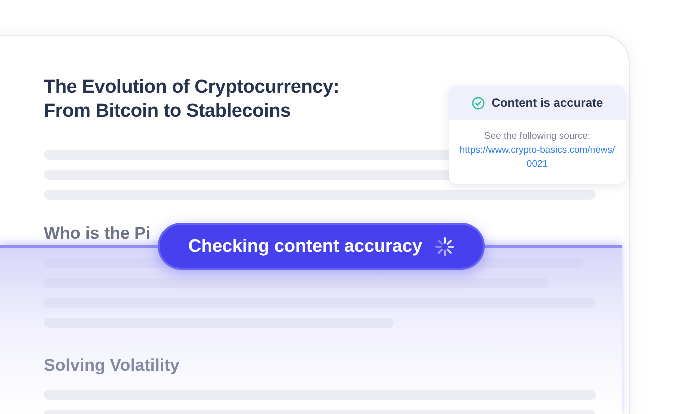 Image resolution: width=700 pixels, height=414 pixels. What do you see at coordinates (548, 103) in the screenshot?
I see `result-title: Content is accurate` at bounding box center [548, 103].